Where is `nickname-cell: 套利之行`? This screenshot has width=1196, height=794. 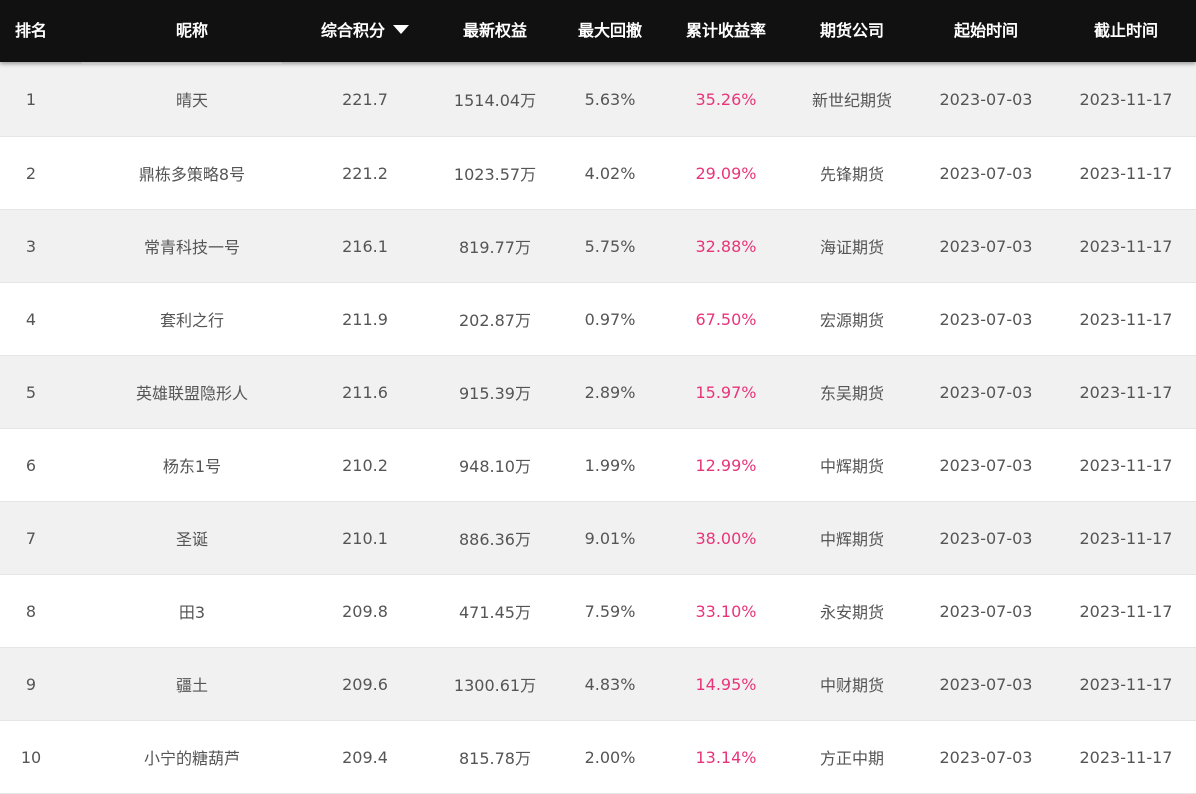 nickname-cell: 套利之行 is located at coordinates (191, 320).